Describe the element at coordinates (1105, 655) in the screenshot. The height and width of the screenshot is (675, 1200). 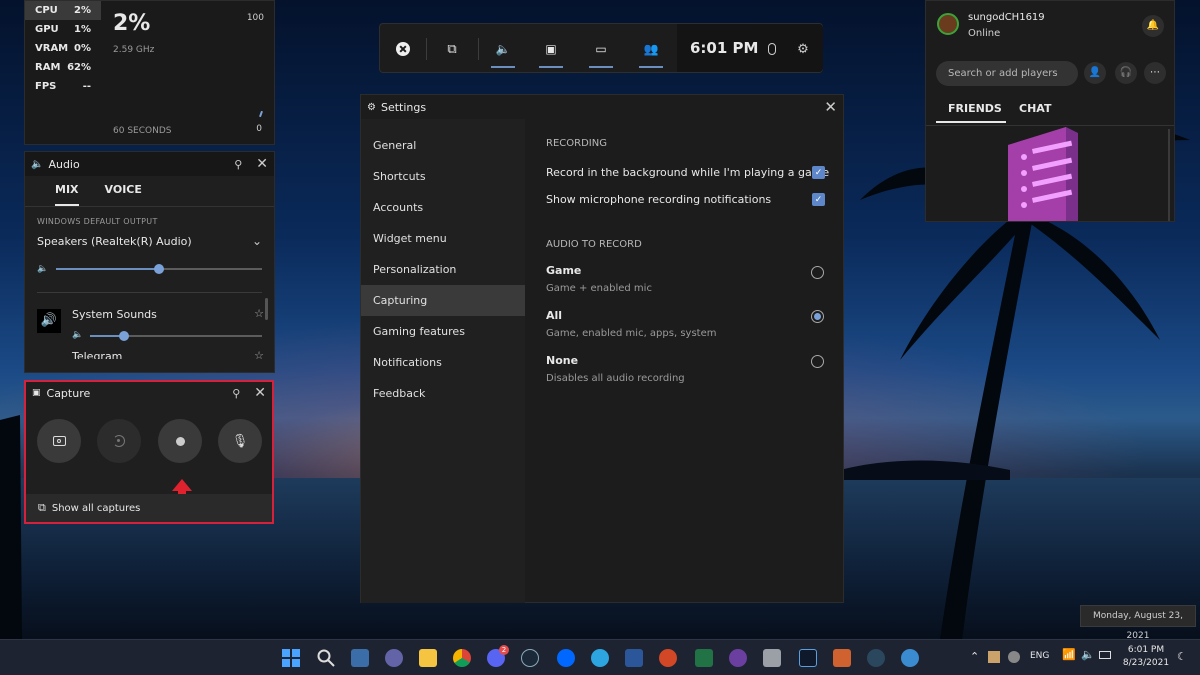
I see `battery-icon` at that location.